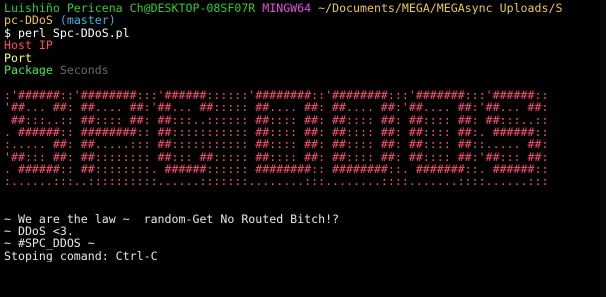 The width and height of the screenshot is (606, 297). I want to click on package-prompt: Package, so click(28, 70).